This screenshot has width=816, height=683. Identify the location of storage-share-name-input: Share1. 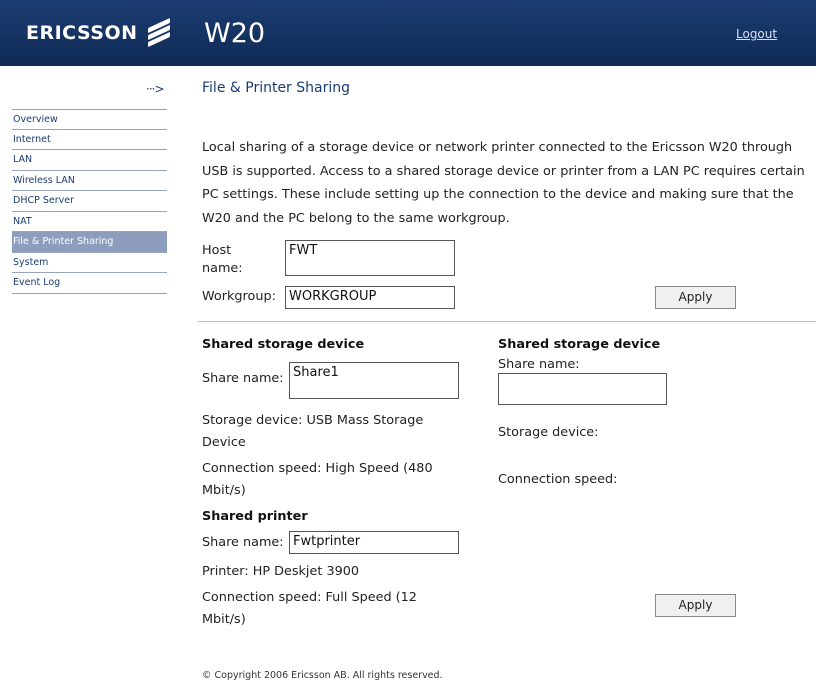
(374, 380).